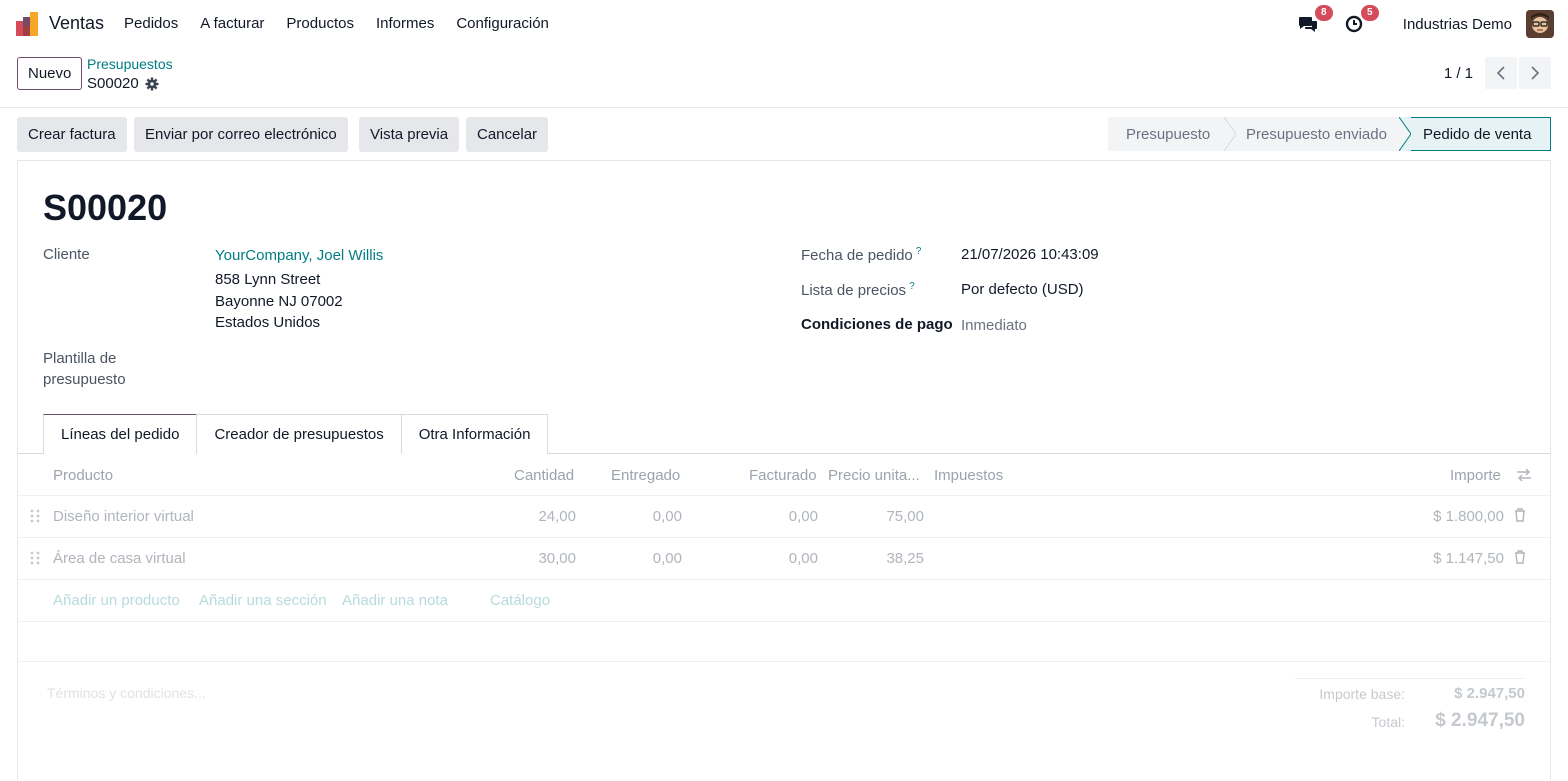 The height and width of the screenshot is (781, 1568). I want to click on activities-badge: 5, so click(1369, 13).